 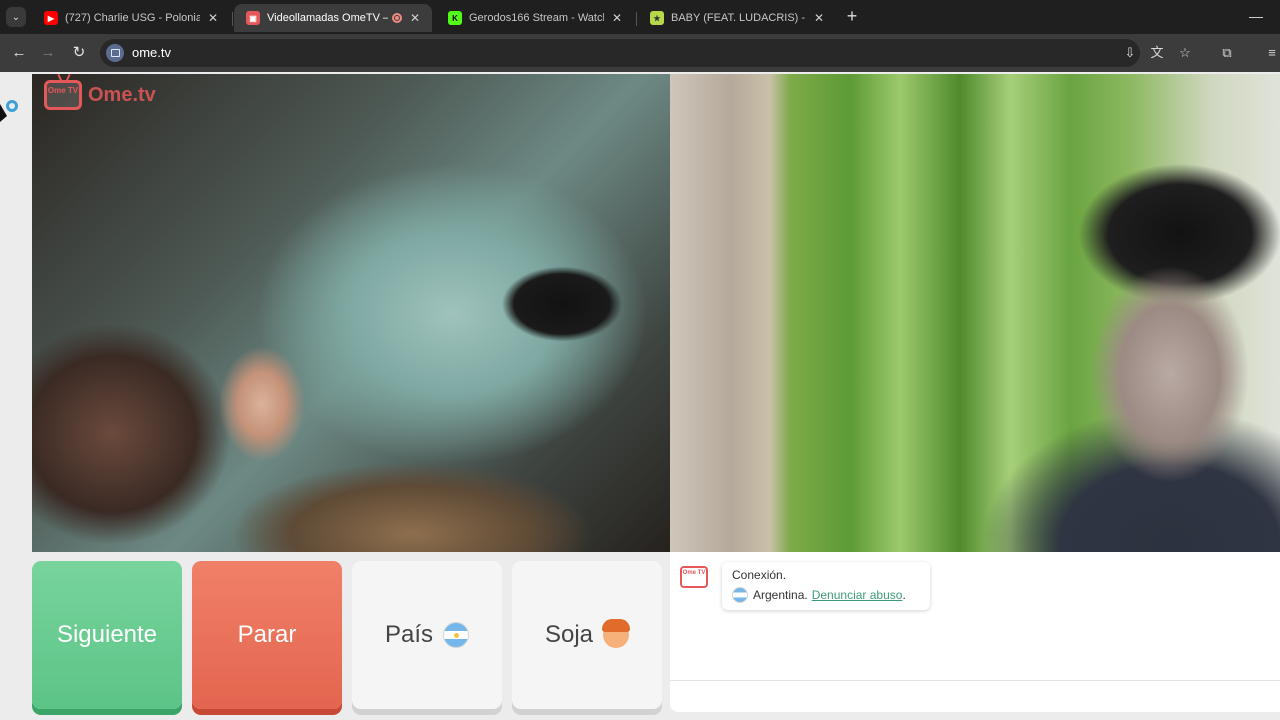 I want to click on youtube-icon: ▶, so click(x=51, y=18).